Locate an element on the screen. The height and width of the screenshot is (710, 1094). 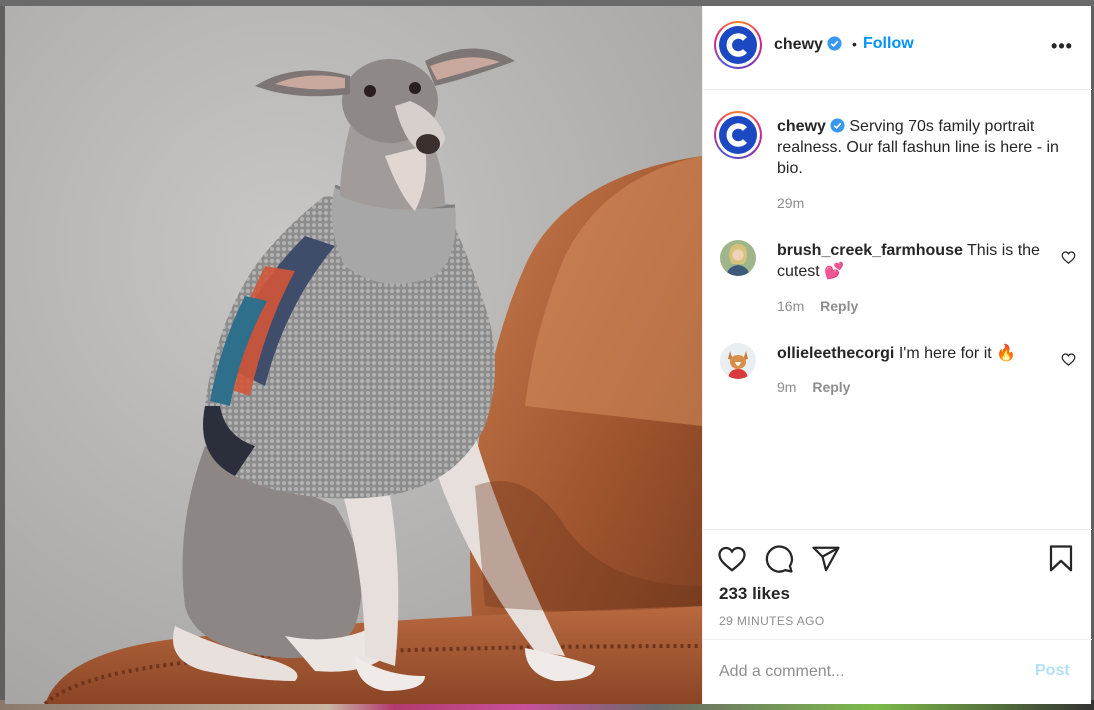
post-actions: 233 likes 29 MINUTES AGO is located at coordinates (897, 584).